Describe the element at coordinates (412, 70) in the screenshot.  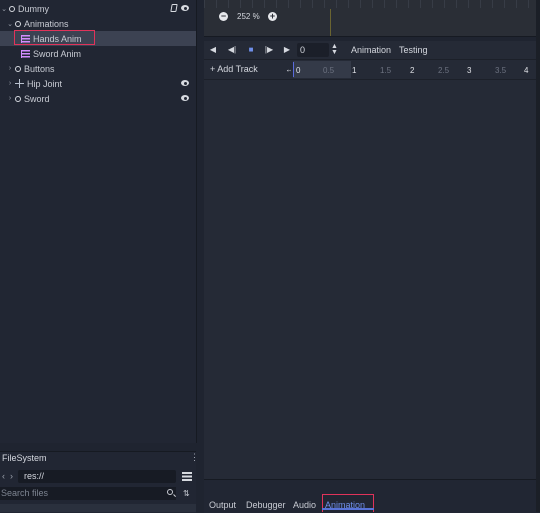
I see `timeline-tick: 2` at that location.